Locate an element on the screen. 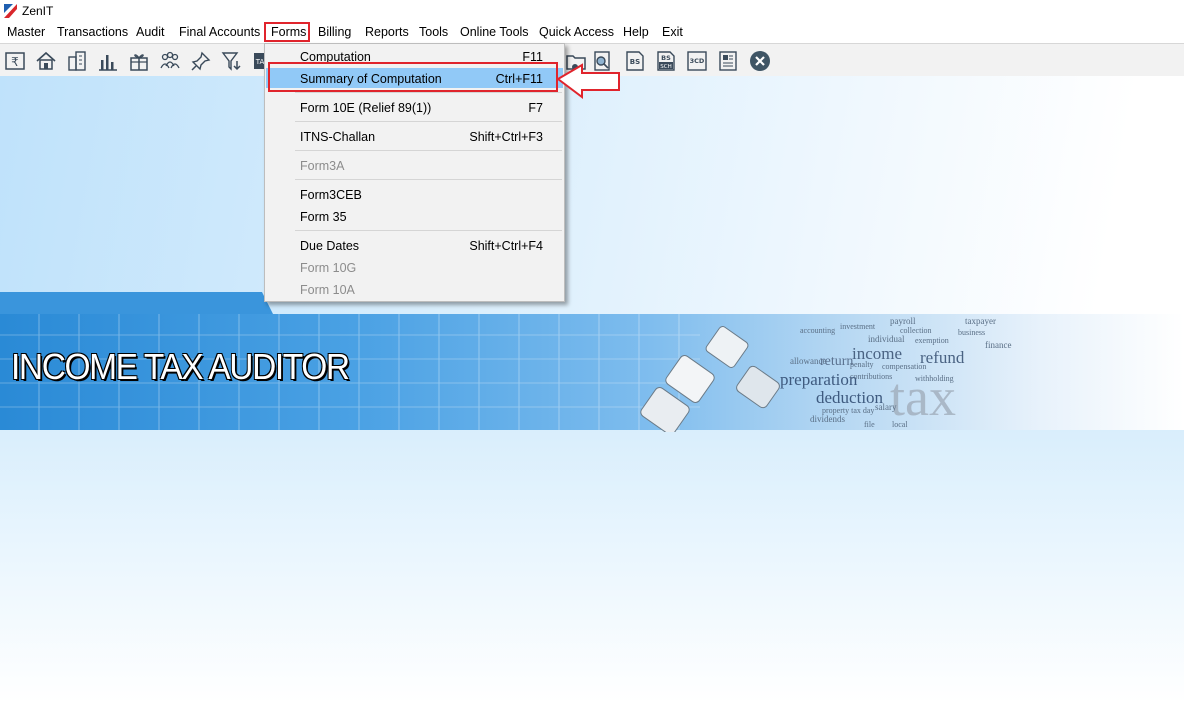 The width and height of the screenshot is (1184, 703). pin-icon is located at coordinates (201, 61).